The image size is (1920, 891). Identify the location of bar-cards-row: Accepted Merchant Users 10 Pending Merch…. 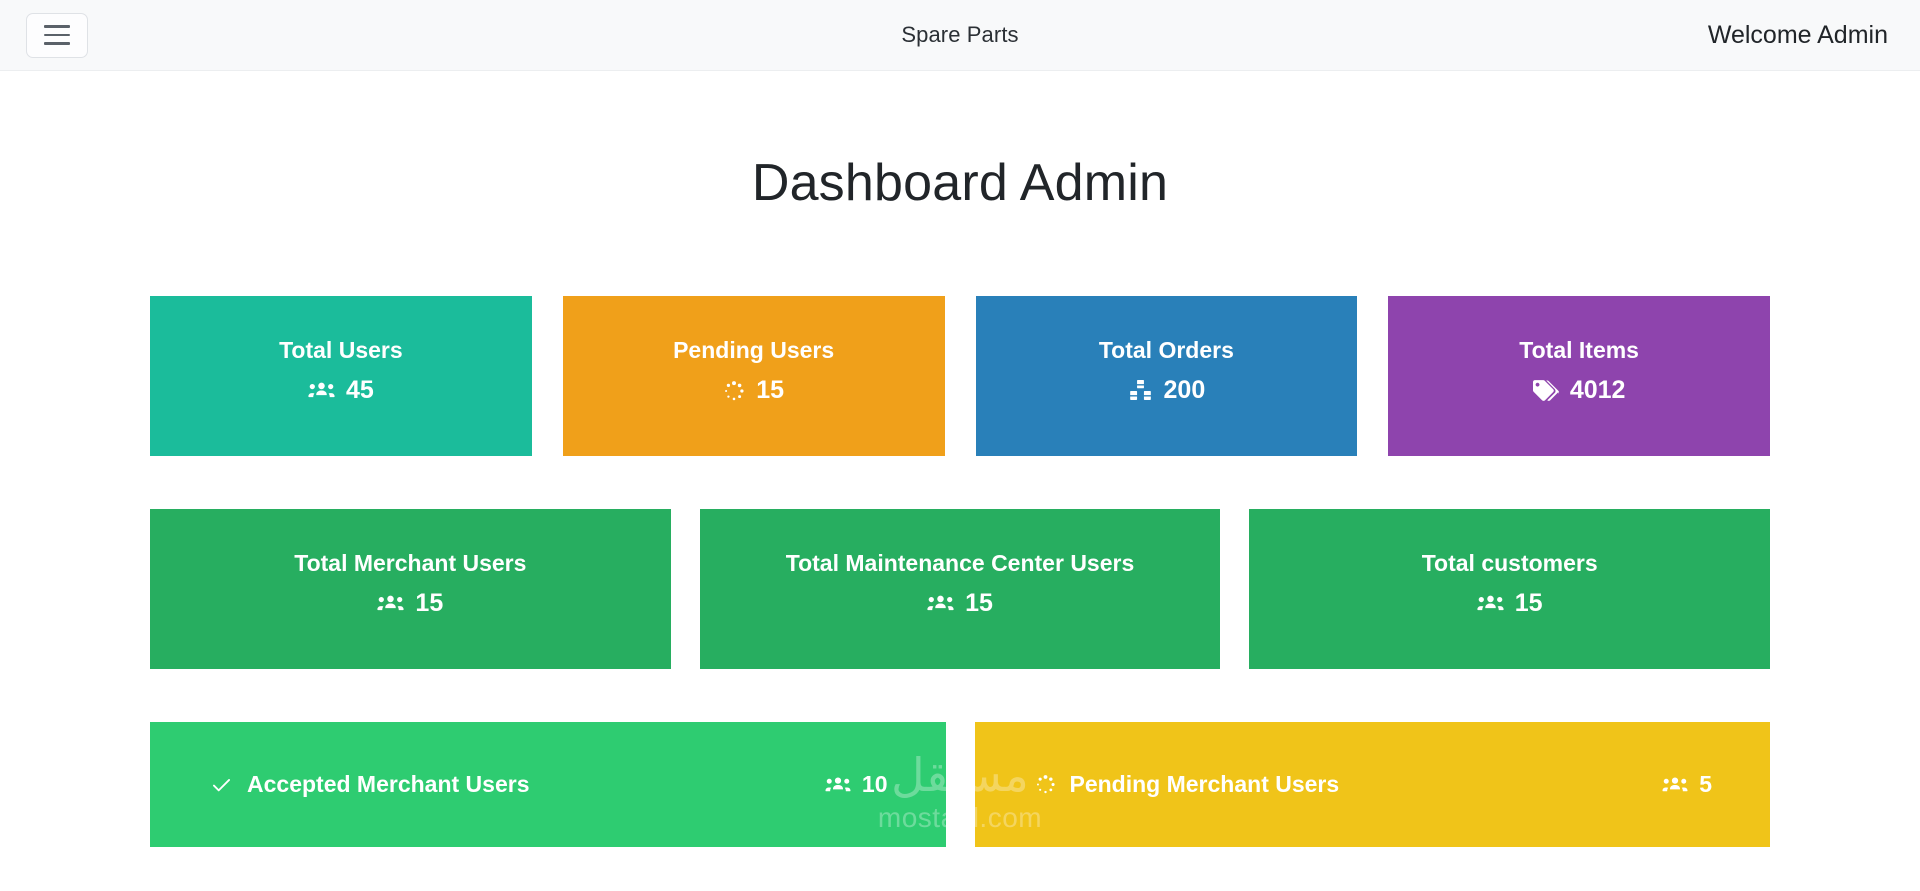
(960, 784).